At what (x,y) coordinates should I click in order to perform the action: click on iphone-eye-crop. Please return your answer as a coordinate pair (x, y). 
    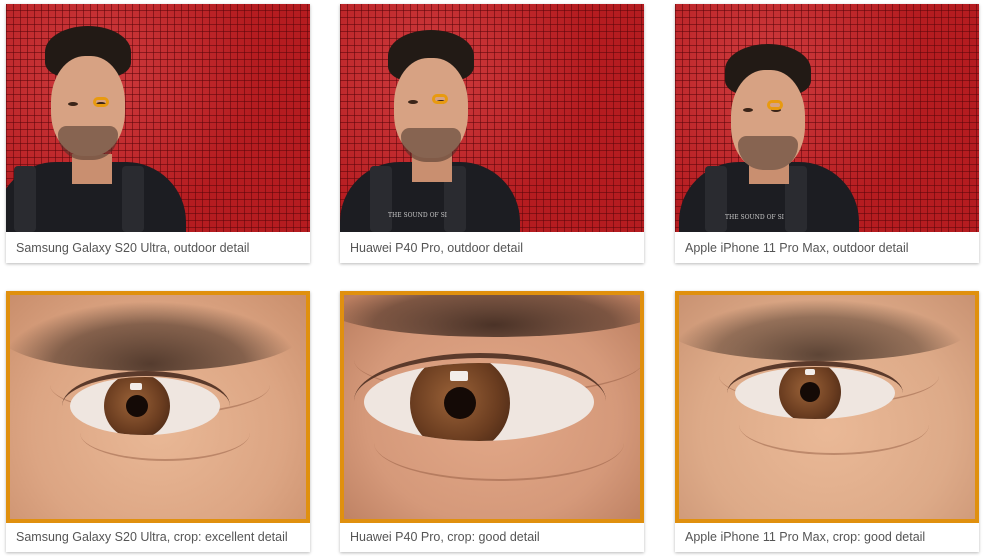
    Looking at the image, I should click on (827, 407).